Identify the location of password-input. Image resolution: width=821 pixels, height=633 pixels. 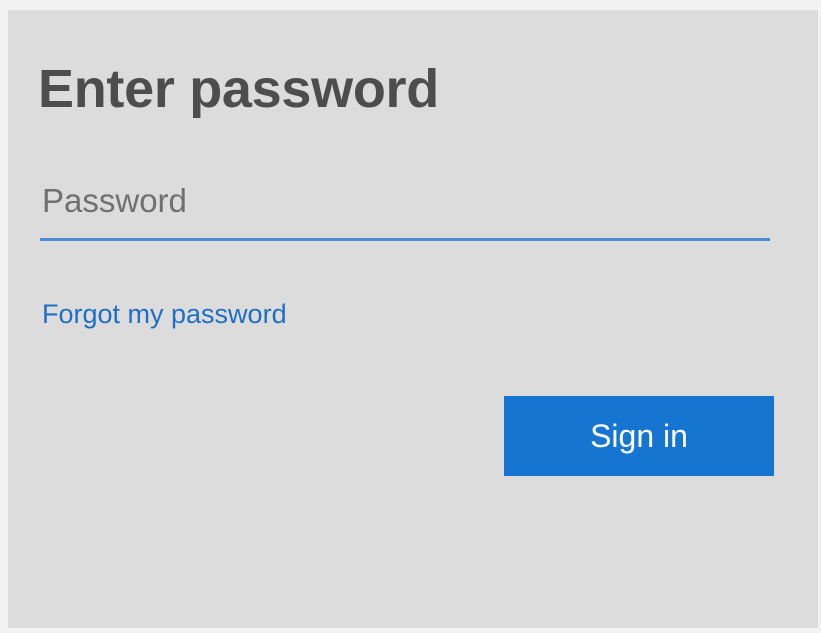
(405, 208).